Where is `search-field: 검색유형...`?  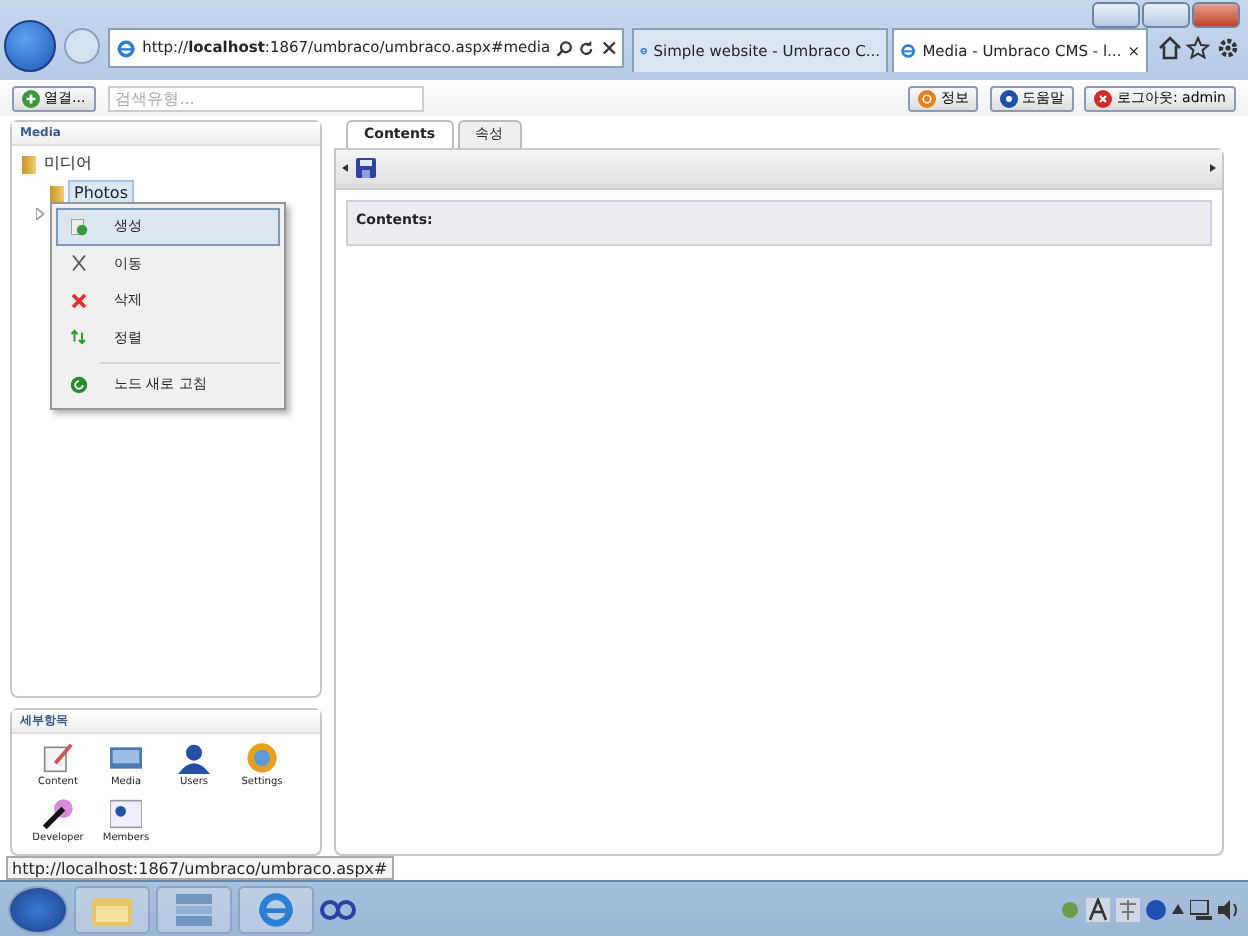 search-field: 검색유형... is located at coordinates (265, 98).